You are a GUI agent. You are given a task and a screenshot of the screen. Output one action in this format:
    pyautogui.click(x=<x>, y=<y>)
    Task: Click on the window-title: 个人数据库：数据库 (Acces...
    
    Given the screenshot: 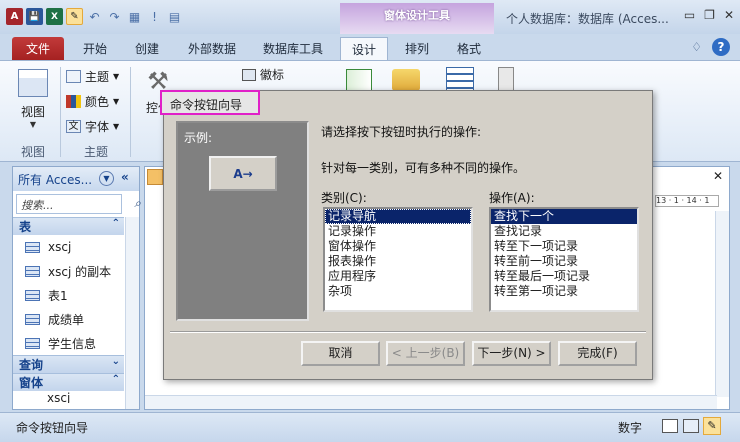 What is the action you would take?
    pyautogui.click(x=587, y=19)
    